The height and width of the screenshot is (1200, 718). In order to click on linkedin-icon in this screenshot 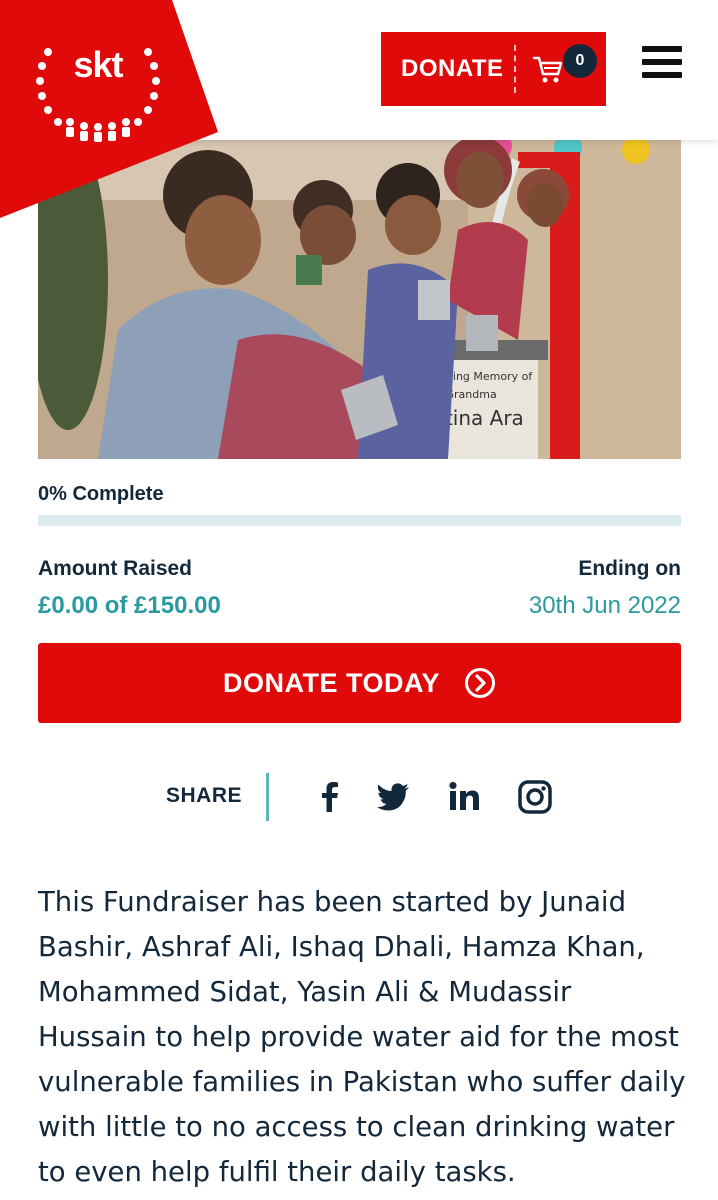, I will do `click(464, 797)`.